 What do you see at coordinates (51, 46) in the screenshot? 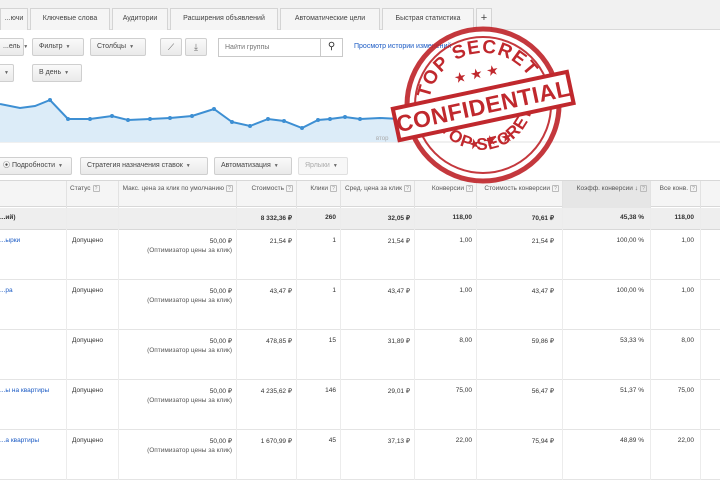
I see `filter-button-label: Фильтр` at bounding box center [51, 46].